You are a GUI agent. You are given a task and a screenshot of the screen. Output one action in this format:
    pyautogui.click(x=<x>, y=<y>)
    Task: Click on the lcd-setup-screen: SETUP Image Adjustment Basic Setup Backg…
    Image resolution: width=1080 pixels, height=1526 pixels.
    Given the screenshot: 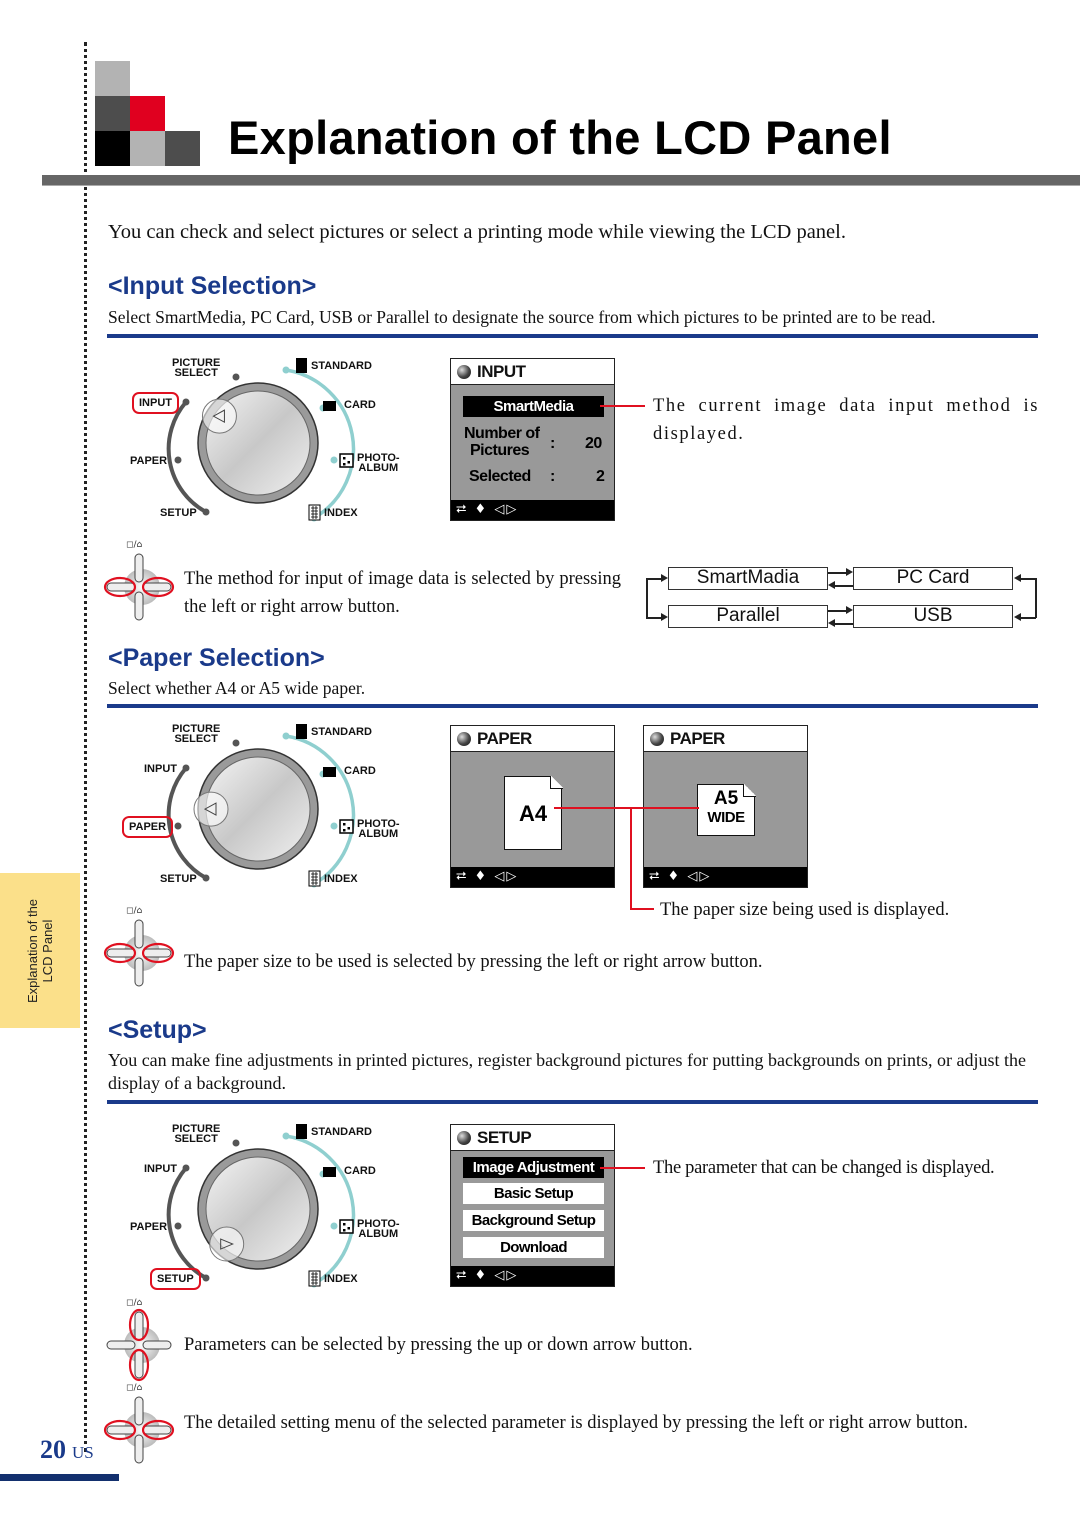 What is the action you would take?
    pyautogui.click(x=532, y=1205)
    